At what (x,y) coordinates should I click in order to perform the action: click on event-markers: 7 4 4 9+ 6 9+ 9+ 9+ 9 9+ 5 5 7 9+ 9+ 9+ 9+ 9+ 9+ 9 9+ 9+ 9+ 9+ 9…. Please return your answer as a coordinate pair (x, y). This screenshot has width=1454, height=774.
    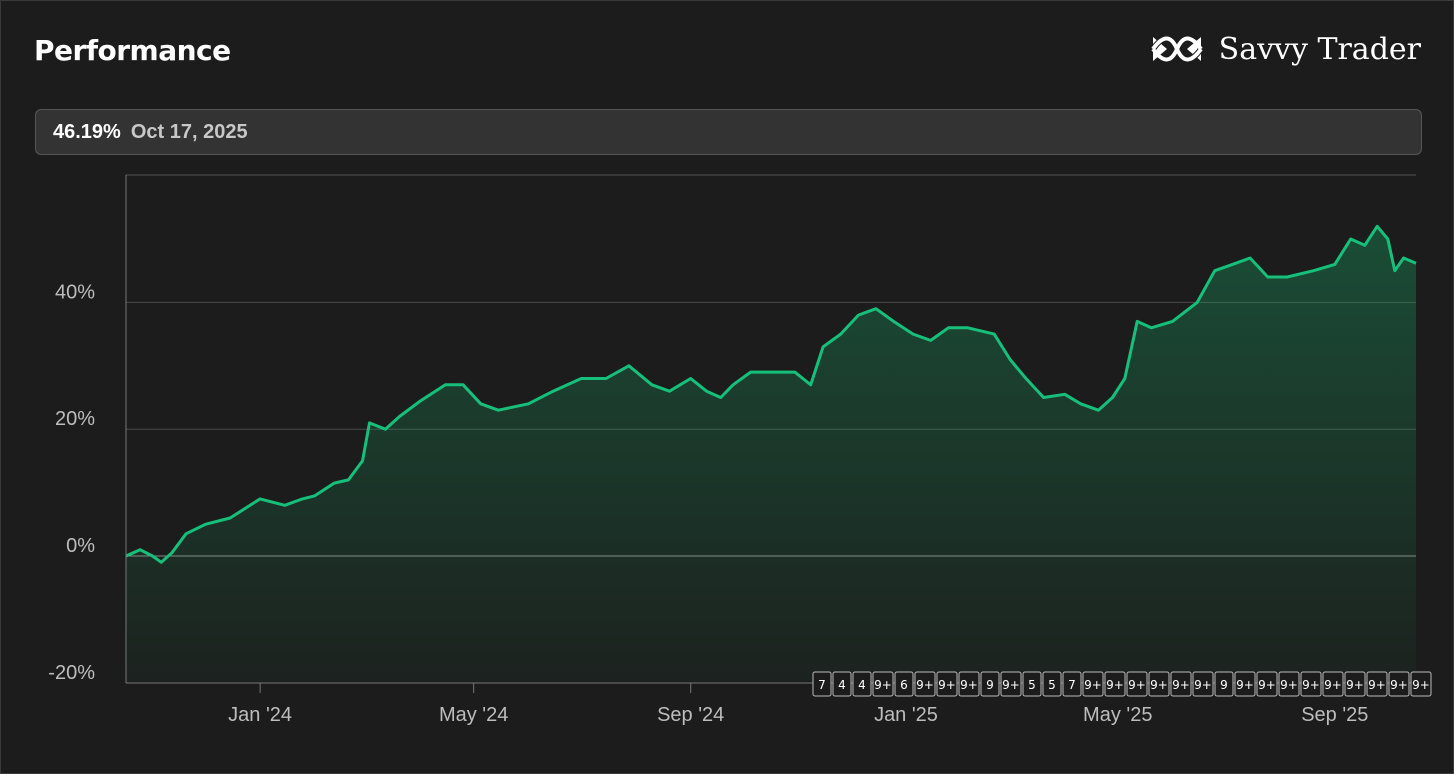
    Looking at the image, I should click on (1122, 684).